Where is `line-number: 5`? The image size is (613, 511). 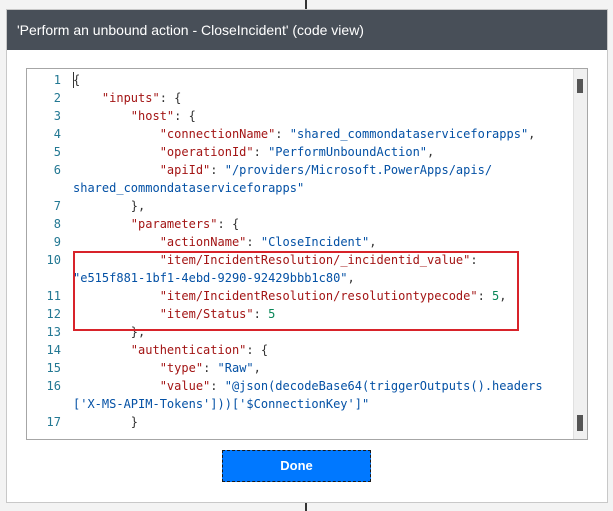 line-number: 5 is located at coordinates (57, 152).